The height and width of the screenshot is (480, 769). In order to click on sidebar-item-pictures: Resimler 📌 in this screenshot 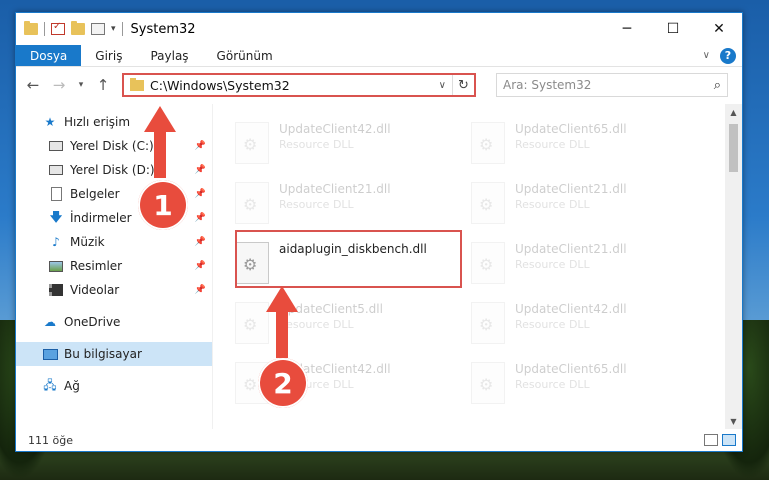, I will do `click(114, 266)`.